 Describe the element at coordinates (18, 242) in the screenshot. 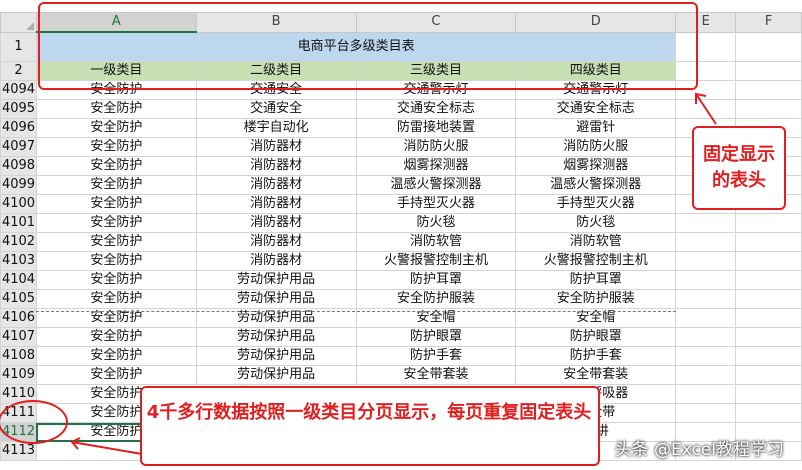

I see `row-header: 4102` at that location.